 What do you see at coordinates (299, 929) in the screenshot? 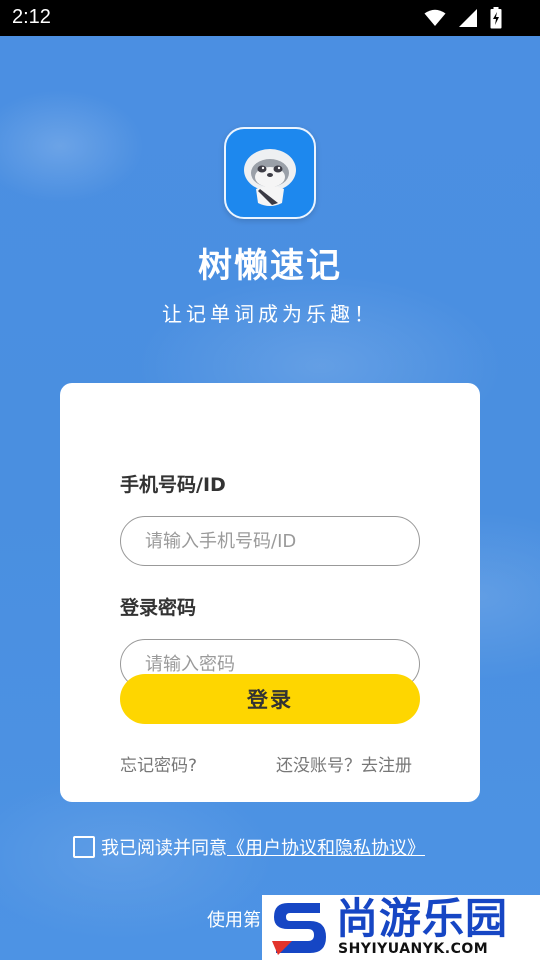
I see `s-logo-icon` at bounding box center [299, 929].